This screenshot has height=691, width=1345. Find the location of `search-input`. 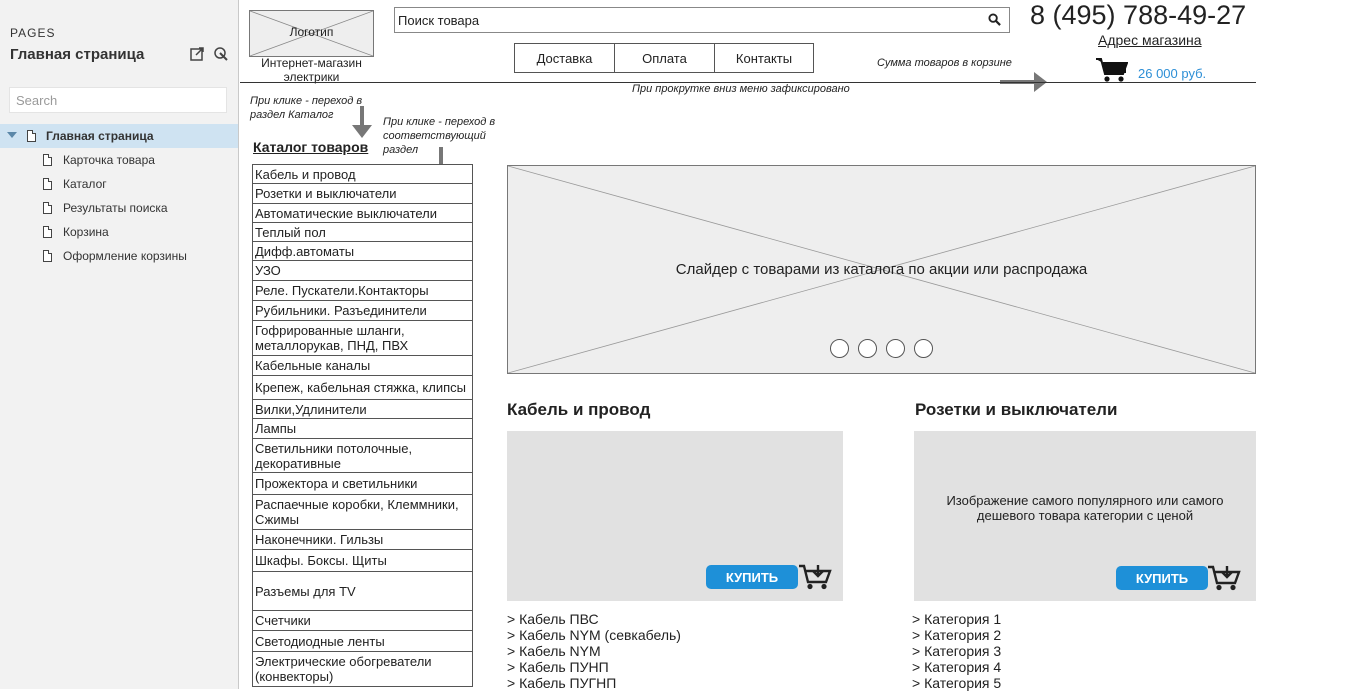

search-input is located at coordinates (118, 100).